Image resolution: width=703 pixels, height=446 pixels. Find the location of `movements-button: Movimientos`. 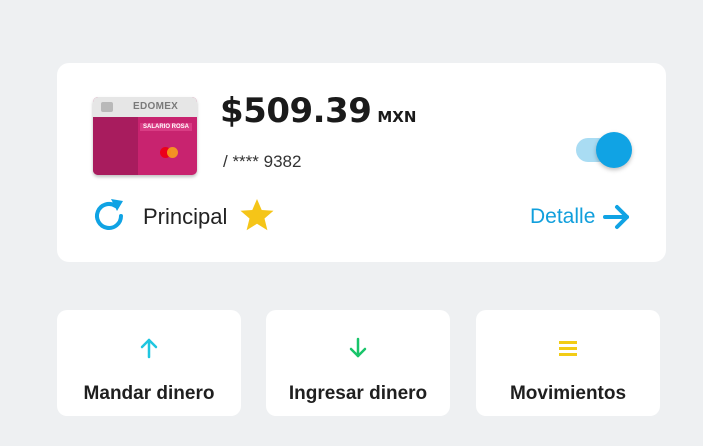

movements-button: Movimientos is located at coordinates (568, 363).